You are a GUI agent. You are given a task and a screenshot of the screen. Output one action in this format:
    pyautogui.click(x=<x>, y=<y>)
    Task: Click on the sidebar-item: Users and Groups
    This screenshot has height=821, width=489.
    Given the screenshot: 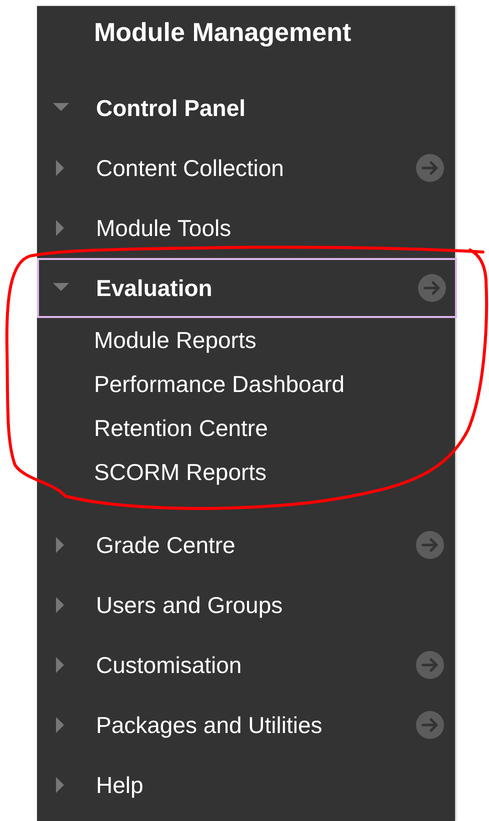 What is the action you would take?
    pyautogui.click(x=270, y=605)
    